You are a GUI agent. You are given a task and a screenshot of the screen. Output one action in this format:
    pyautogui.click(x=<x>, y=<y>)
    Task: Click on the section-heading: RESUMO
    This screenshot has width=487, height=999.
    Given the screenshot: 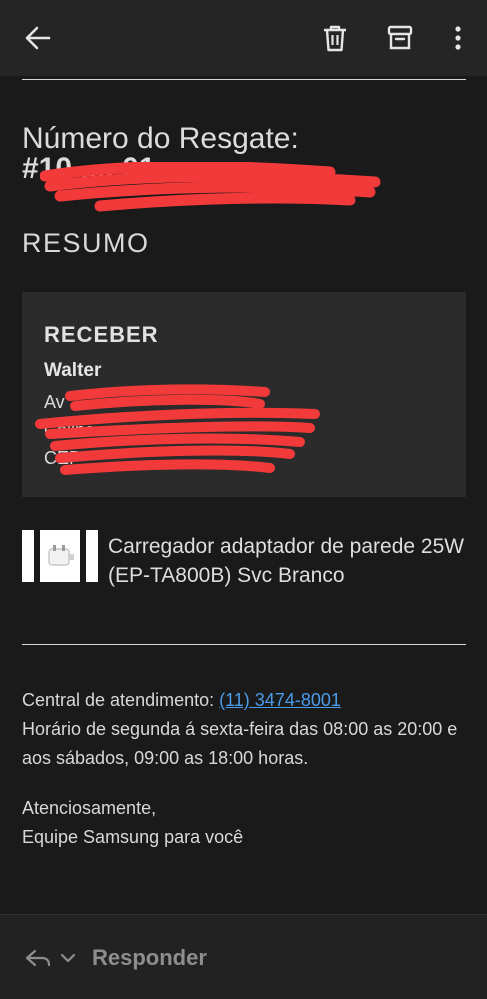 What is the action you would take?
    pyautogui.click(x=86, y=243)
    